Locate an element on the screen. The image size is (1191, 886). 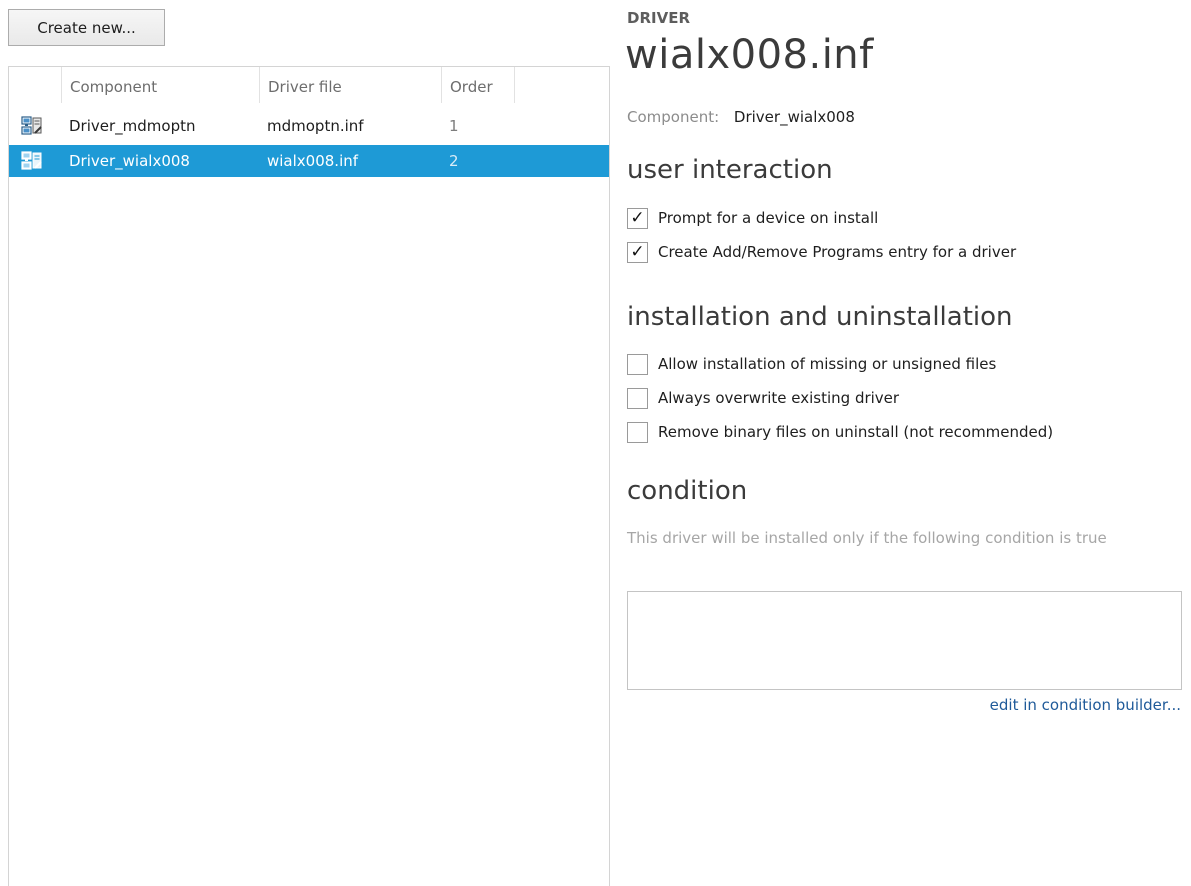
condition-field is located at coordinates (904, 640).